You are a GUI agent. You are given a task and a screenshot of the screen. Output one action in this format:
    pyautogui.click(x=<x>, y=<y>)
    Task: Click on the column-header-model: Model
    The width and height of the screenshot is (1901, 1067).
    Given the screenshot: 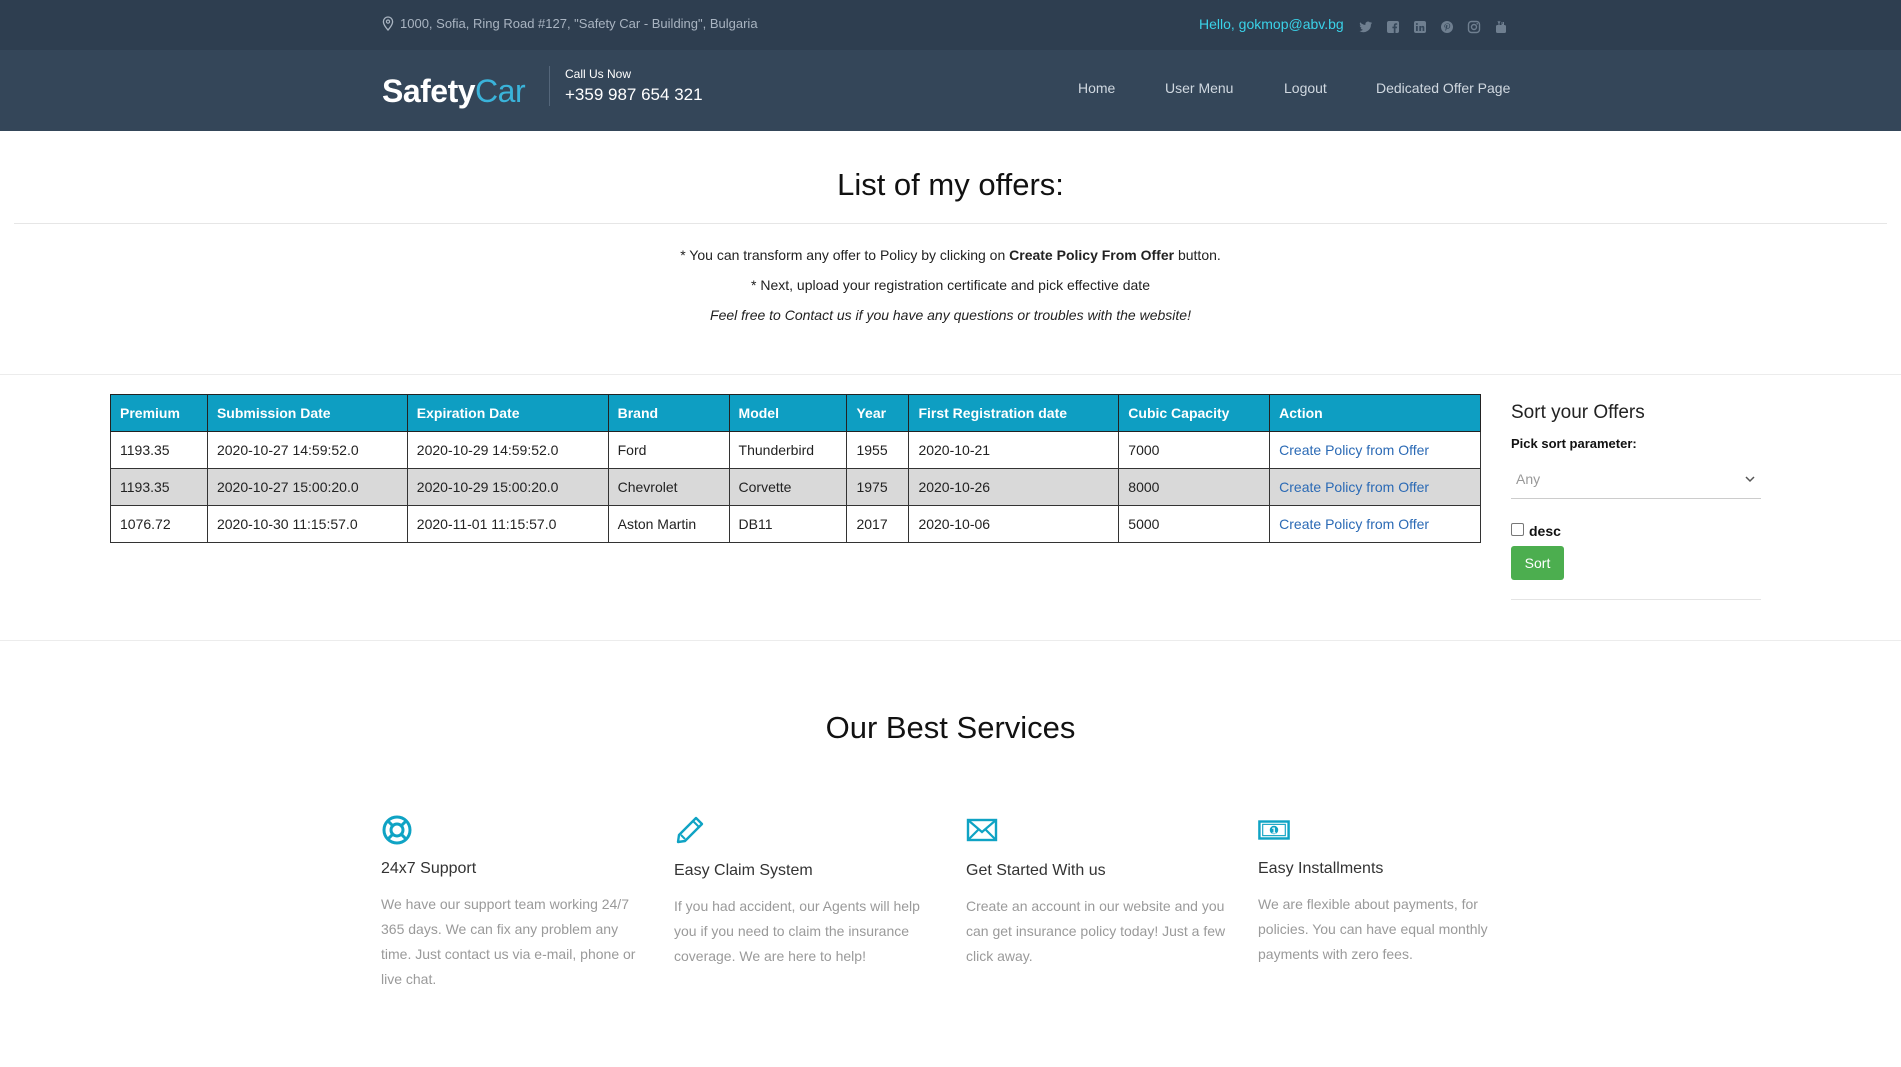 What is the action you would take?
    pyautogui.click(x=788, y=413)
    